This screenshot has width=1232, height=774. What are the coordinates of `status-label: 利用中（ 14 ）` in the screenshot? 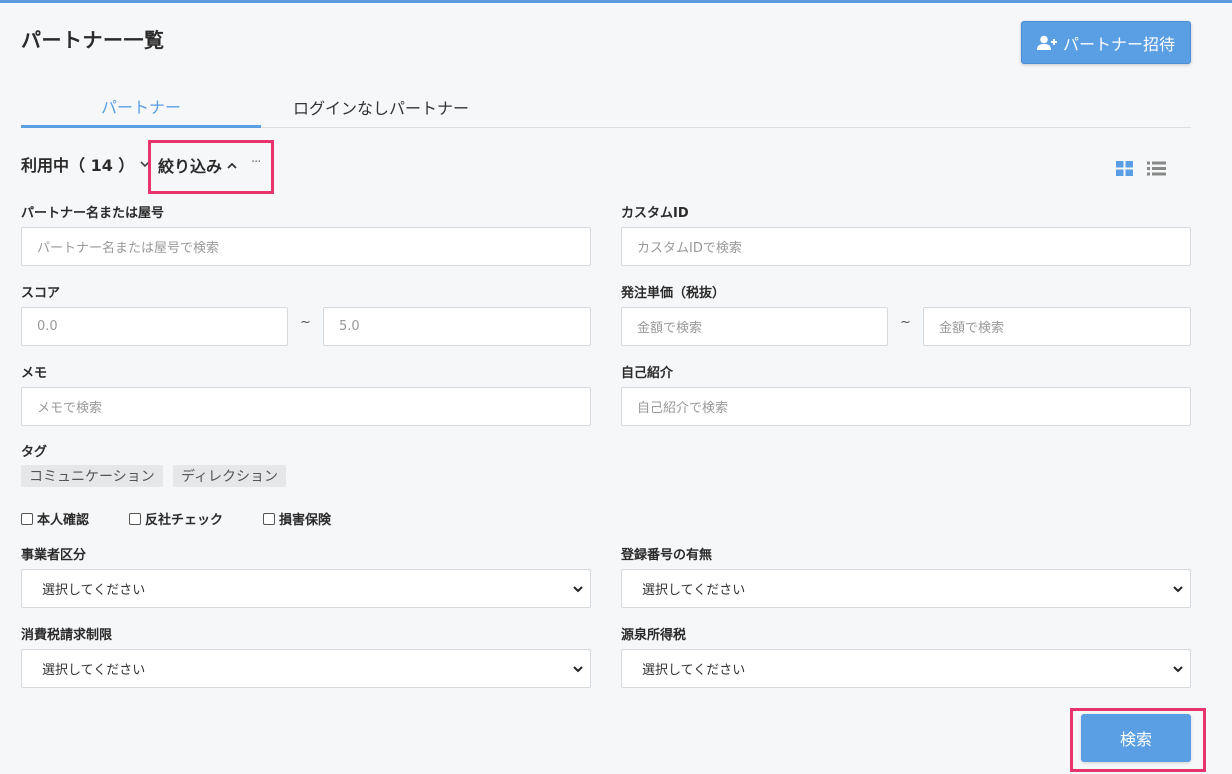 It's located at (78, 165).